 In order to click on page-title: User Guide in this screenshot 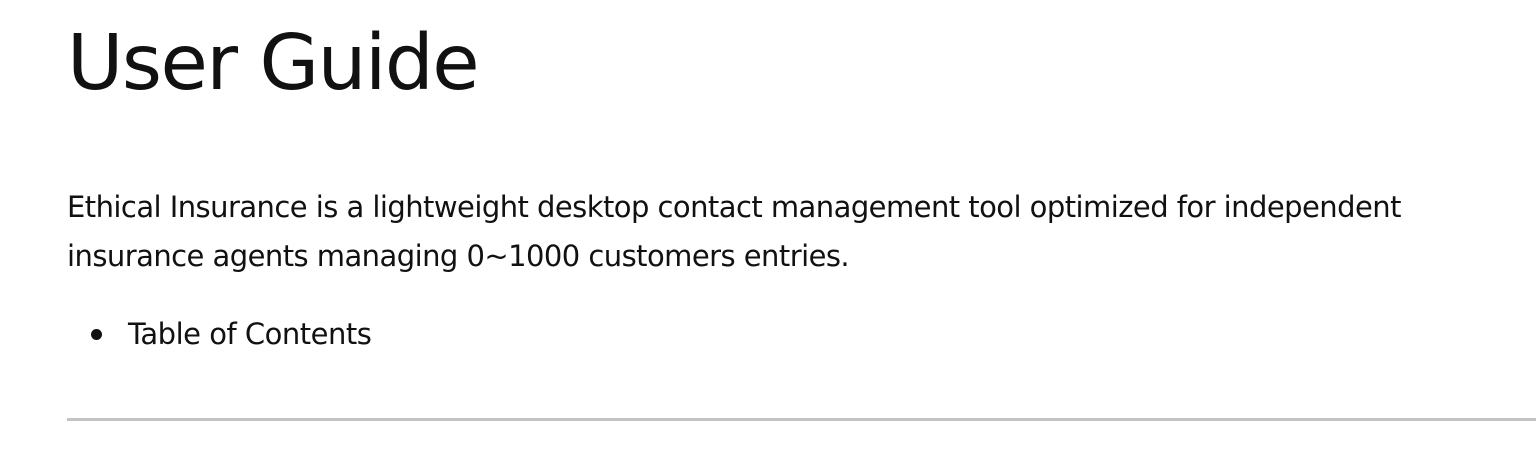, I will do `click(273, 63)`.